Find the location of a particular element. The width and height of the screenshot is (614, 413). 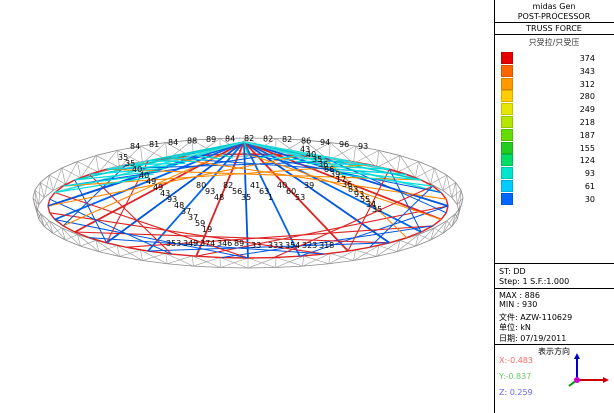

force-label: 318 is located at coordinates (326, 245).